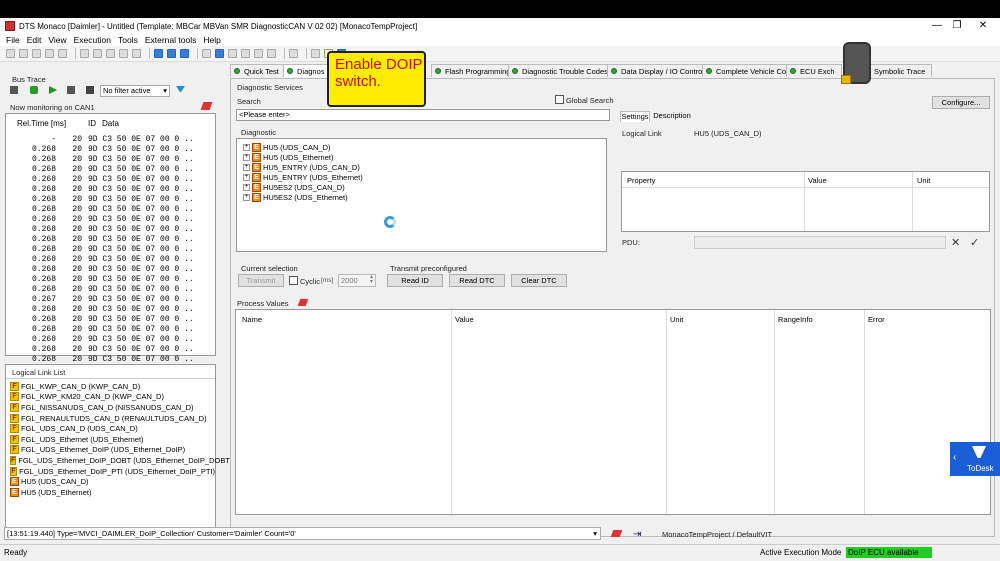 The height and width of the screenshot is (561, 1000). I want to click on download-icon, so click(34, 90).